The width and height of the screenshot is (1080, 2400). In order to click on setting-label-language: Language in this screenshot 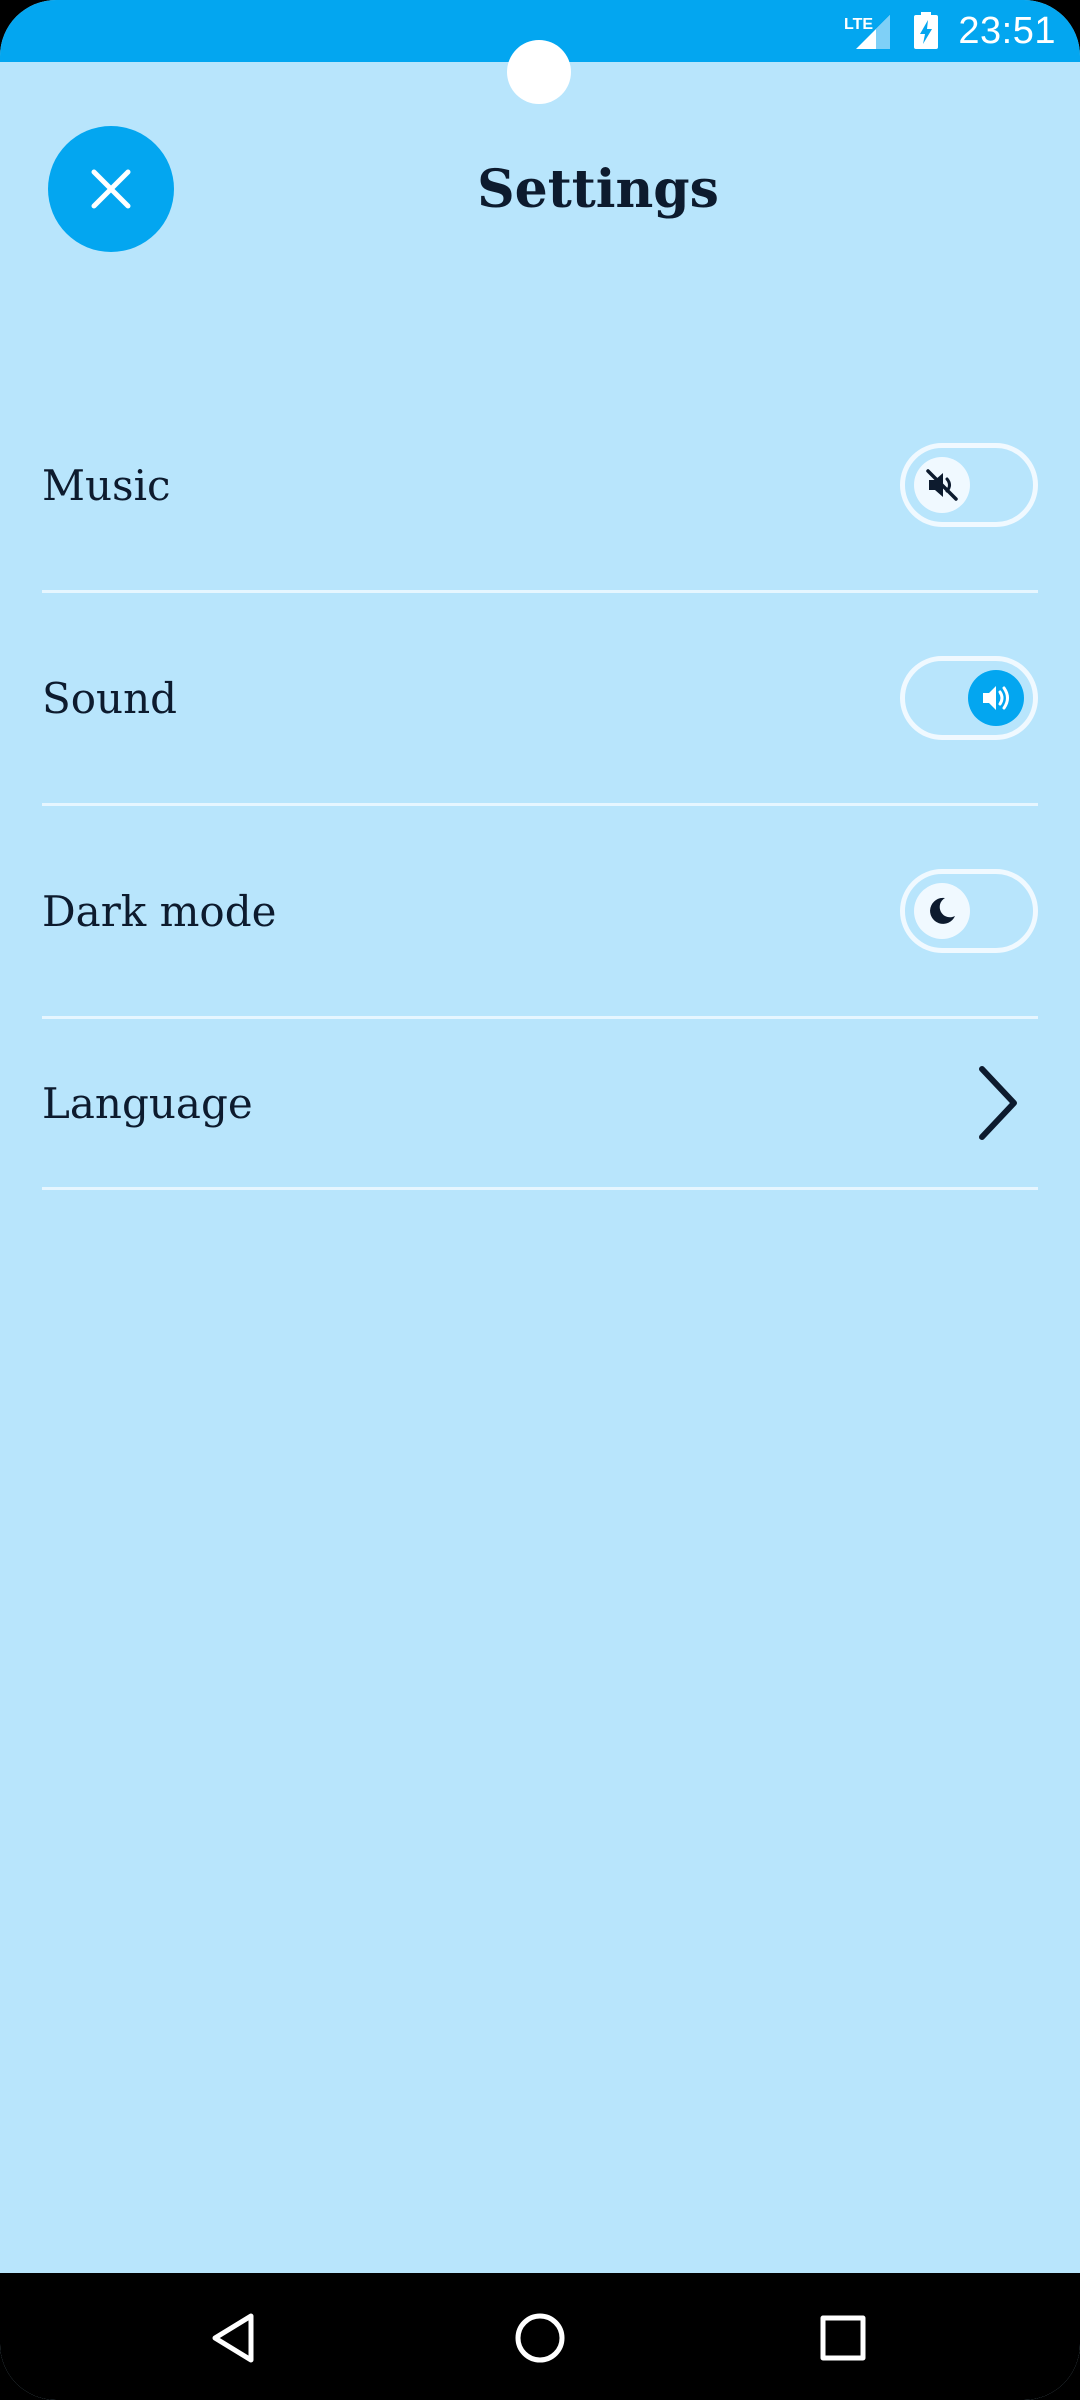, I will do `click(147, 1103)`.